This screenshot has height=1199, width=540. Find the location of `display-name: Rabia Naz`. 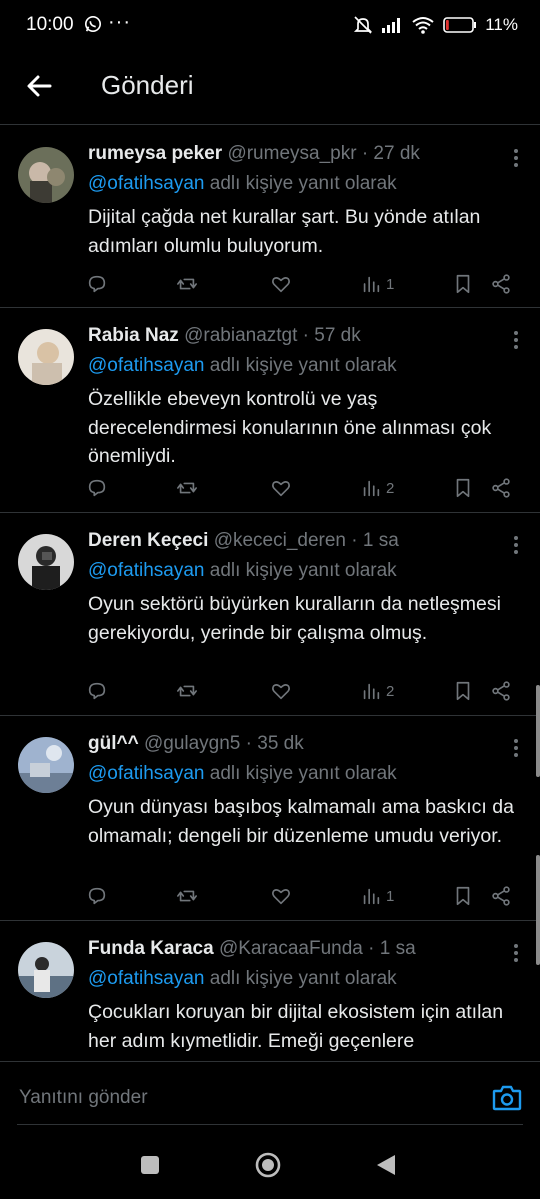

display-name: Rabia Naz is located at coordinates (133, 335).